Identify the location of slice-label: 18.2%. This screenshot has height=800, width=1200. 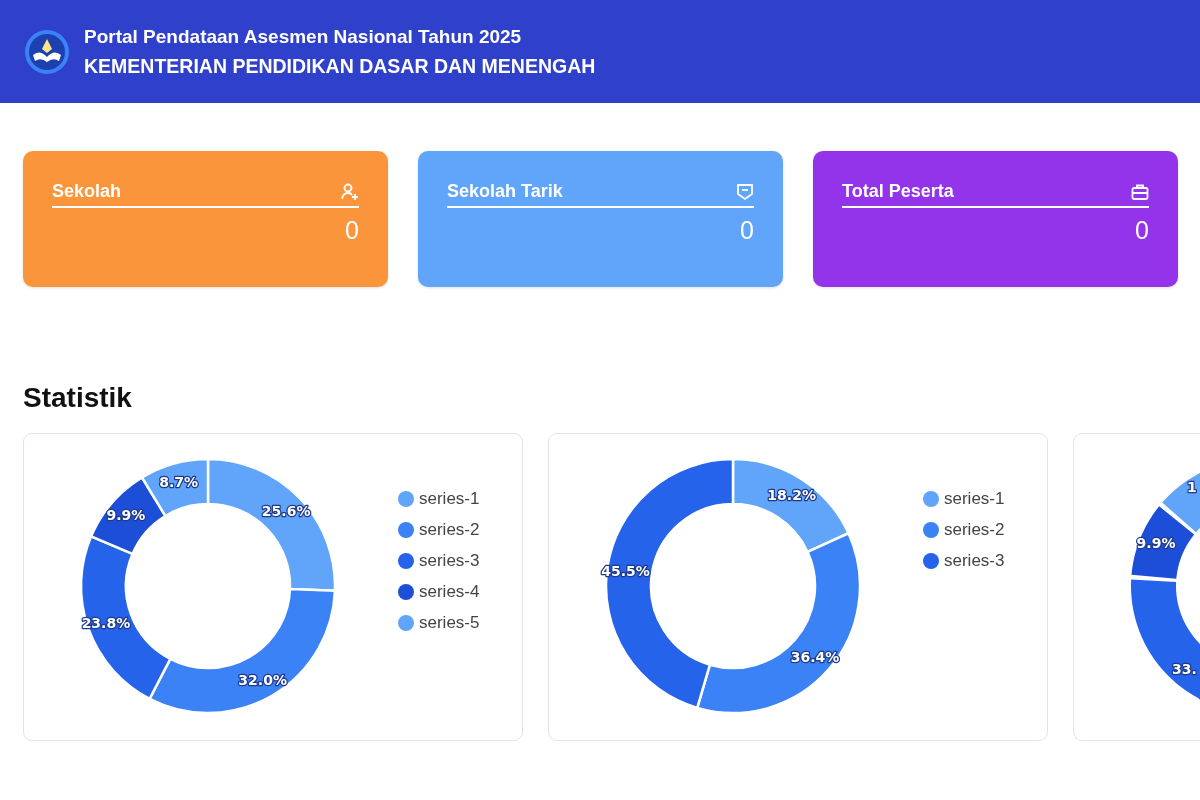
(791, 494).